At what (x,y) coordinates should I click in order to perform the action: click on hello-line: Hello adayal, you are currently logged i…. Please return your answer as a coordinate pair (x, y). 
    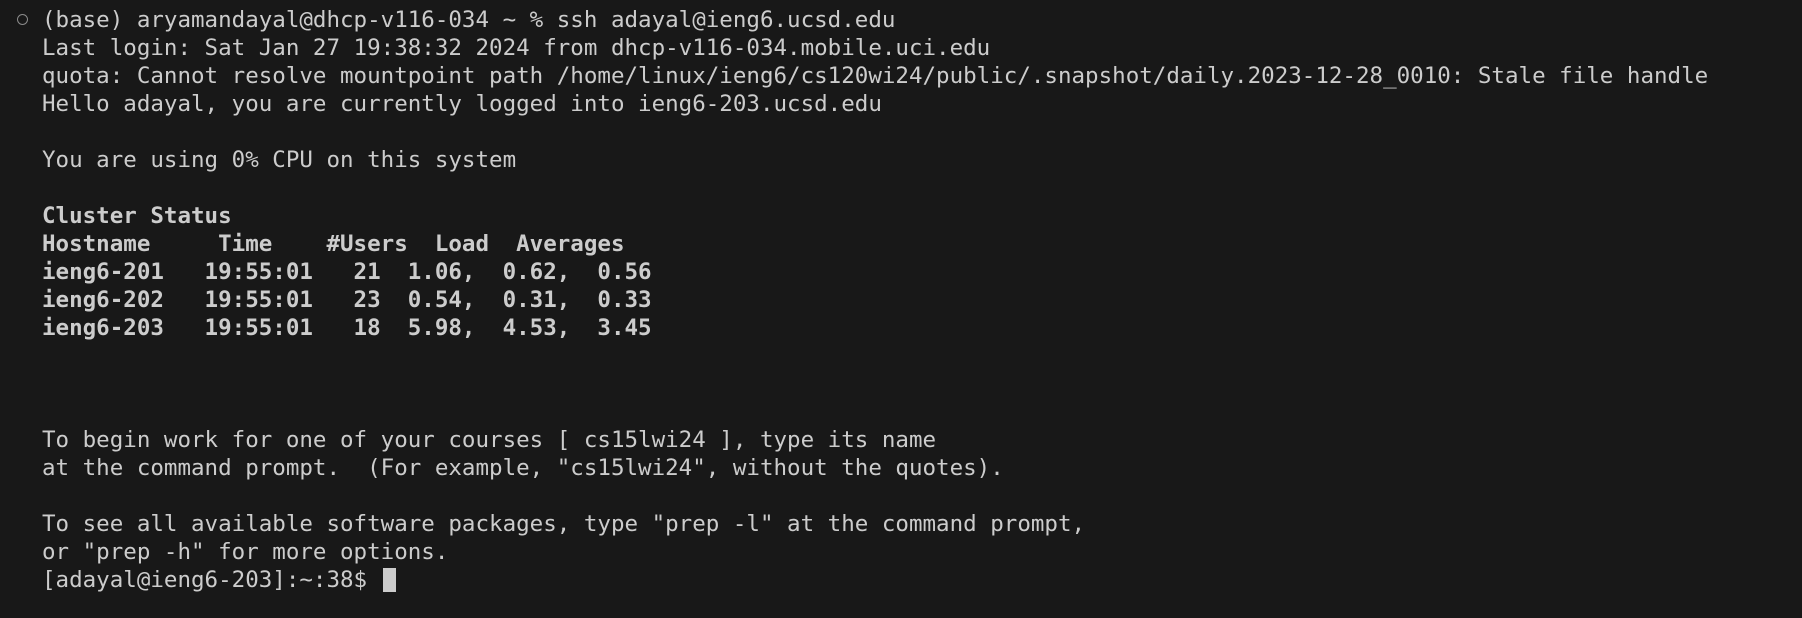
    Looking at the image, I should click on (462, 104).